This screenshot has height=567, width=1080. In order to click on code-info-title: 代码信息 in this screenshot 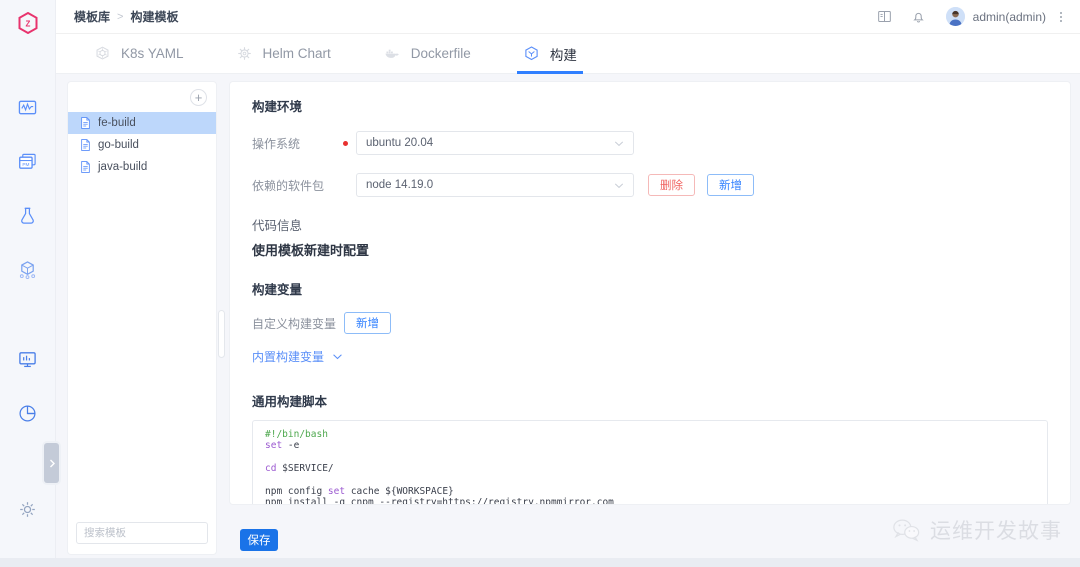, I will do `click(277, 226)`.